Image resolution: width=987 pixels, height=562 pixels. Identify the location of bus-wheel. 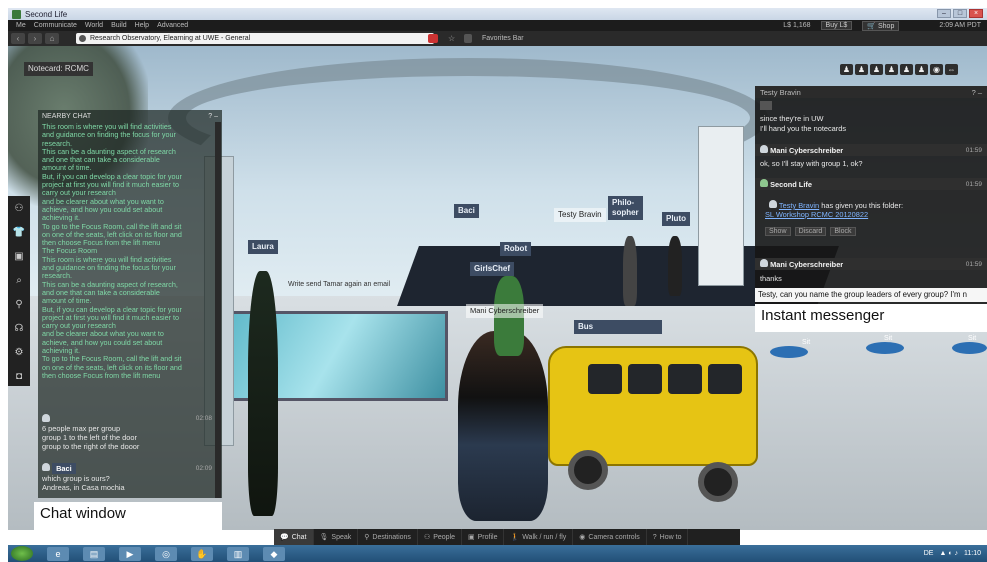
(718, 482).